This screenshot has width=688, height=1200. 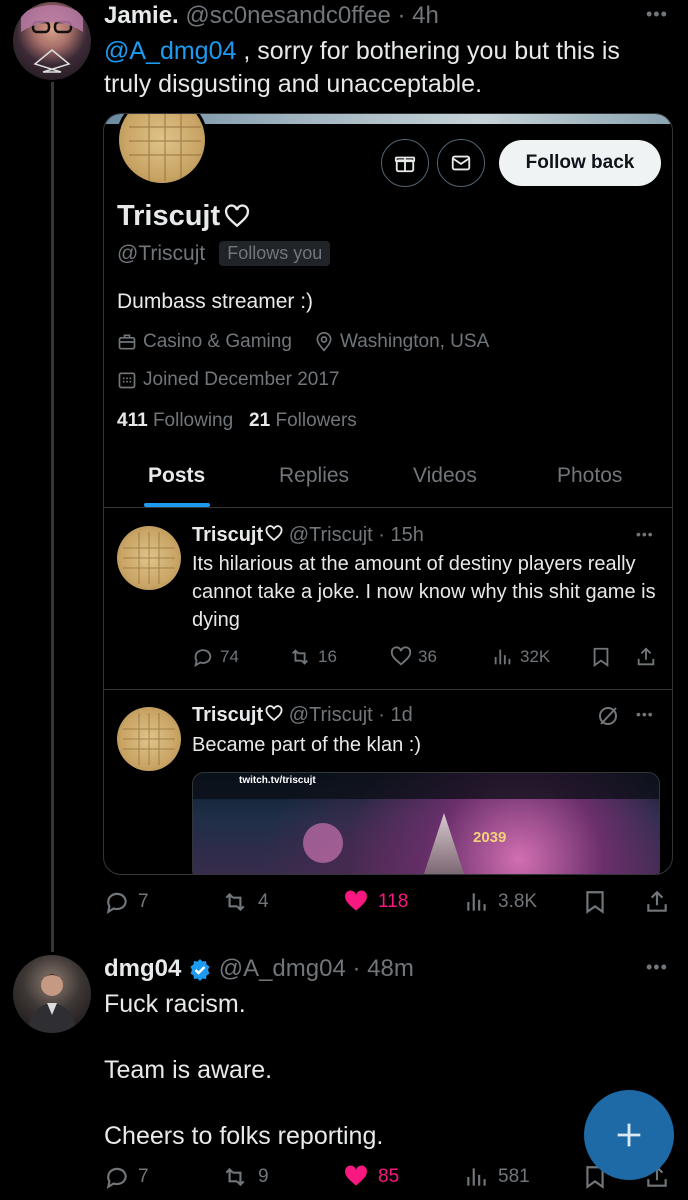 What do you see at coordinates (175, 420) in the screenshot?
I see `following-link: 411 Following` at bounding box center [175, 420].